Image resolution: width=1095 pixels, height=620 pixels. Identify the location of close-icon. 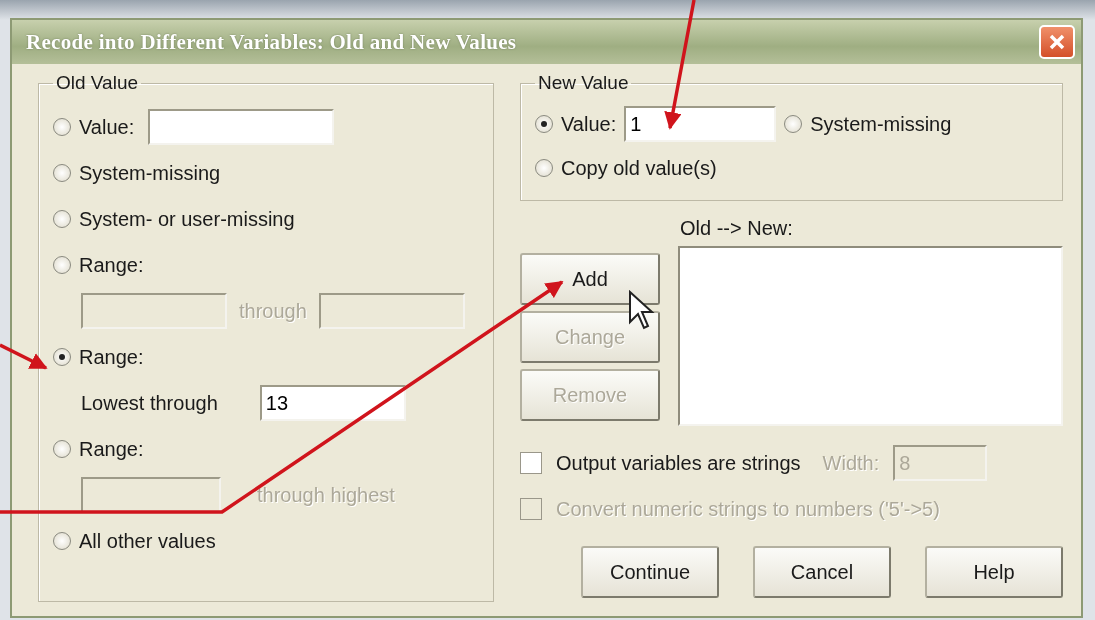
(1057, 42).